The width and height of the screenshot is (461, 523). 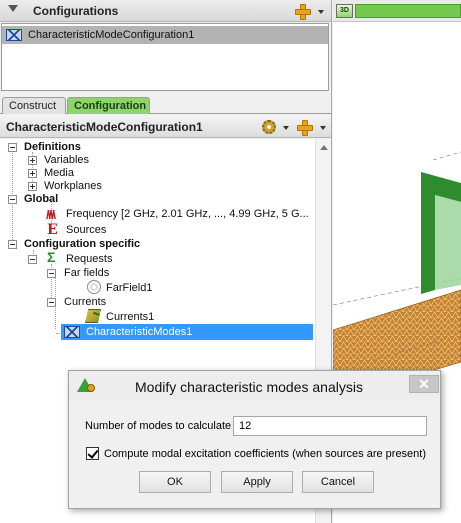 What do you see at coordinates (59, 173) in the screenshot?
I see `tree-node-media: Media` at bounding box center [59, 173].